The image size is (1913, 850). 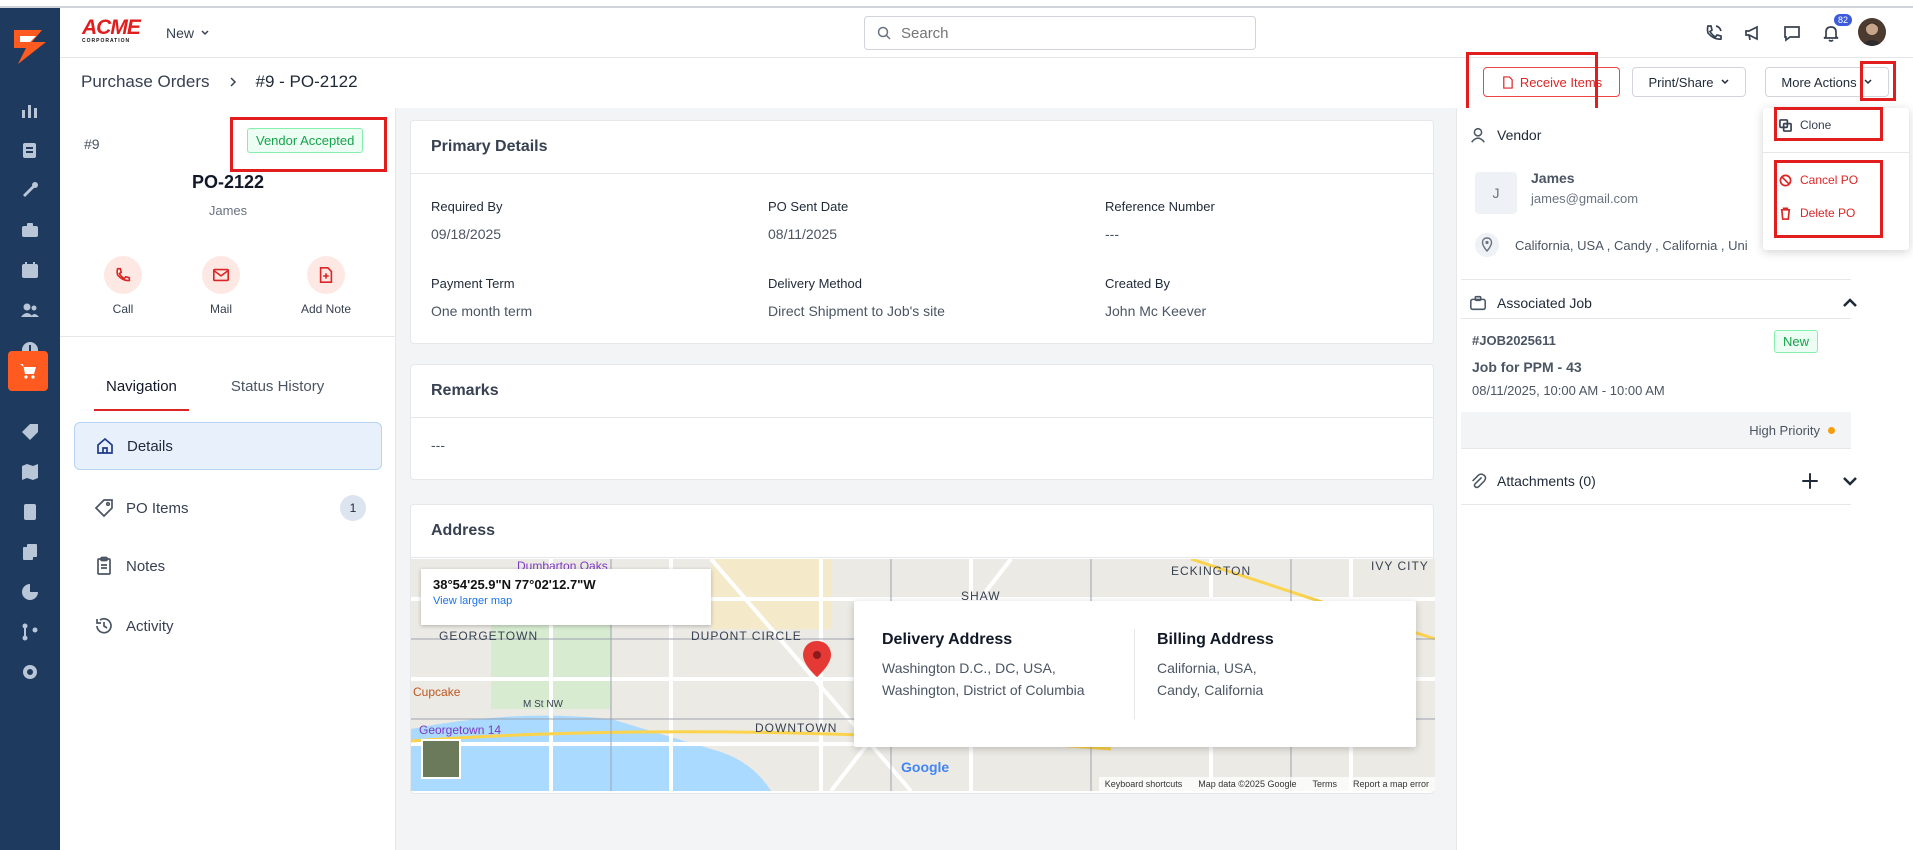 I want to click on new-dropdown-button: New, so click(x=188, y=33).